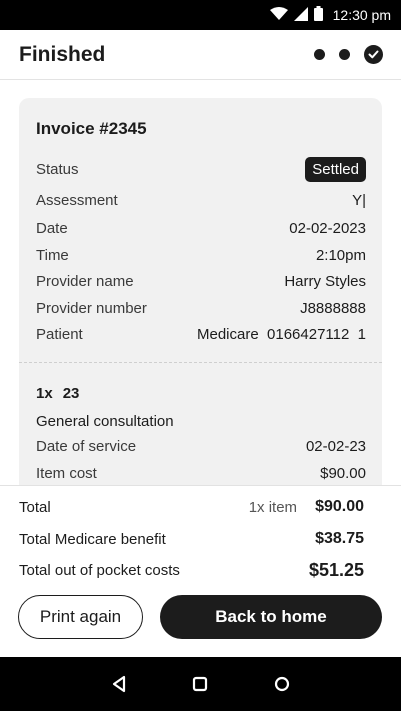 The image size is (401, 711). Describe the element at coordinates (44, 393) in the screenshot. I see `item-quantity: 1x` at that location.